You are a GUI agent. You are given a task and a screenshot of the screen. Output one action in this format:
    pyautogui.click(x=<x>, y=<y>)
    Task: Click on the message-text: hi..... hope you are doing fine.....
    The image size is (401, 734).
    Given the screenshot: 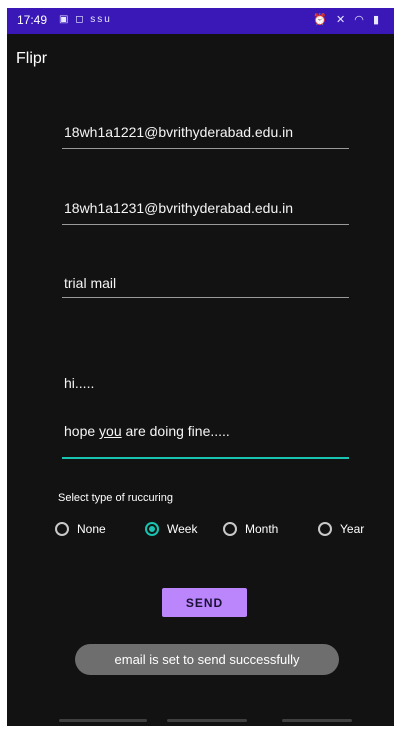 What is the action you would take?
    pyautogui.click(x=147, y=407)
    